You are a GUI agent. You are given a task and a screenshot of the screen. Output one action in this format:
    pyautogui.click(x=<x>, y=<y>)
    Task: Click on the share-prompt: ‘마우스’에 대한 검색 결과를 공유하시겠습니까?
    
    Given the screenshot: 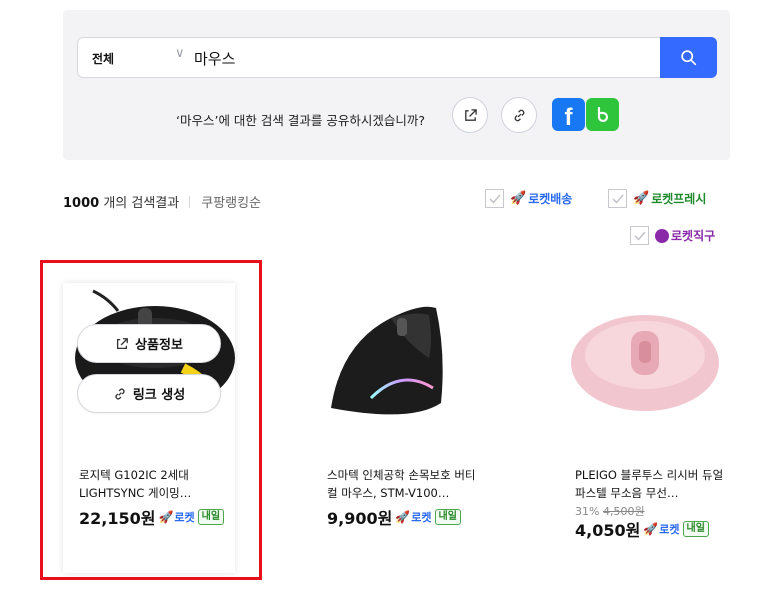 What is the action you would take?
    pyautogui.click(x=300, y=120)
    